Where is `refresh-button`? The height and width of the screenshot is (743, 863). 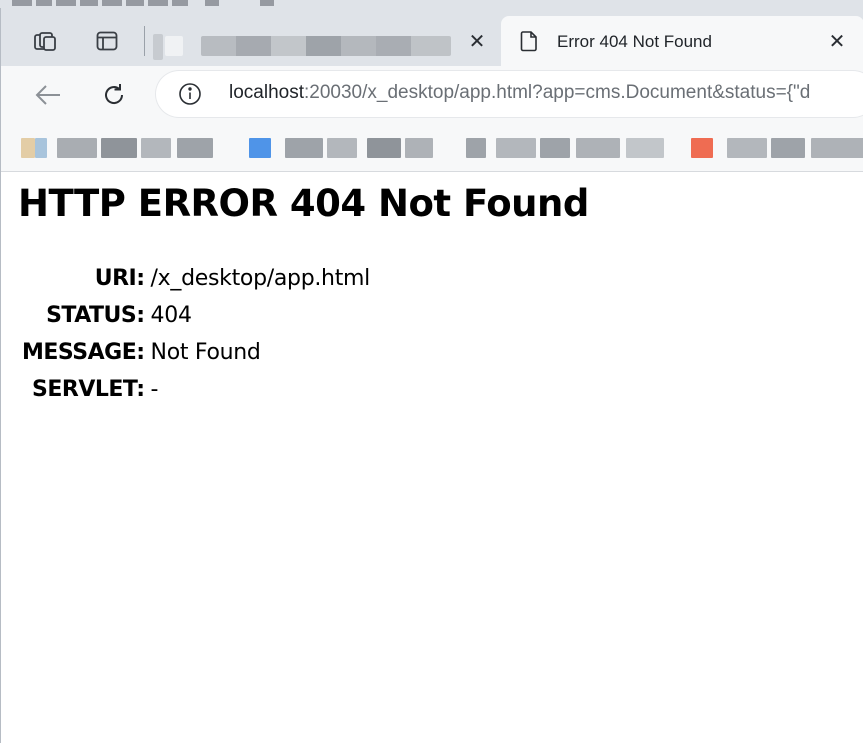
refresh-button is located at coordinates (114, 95).